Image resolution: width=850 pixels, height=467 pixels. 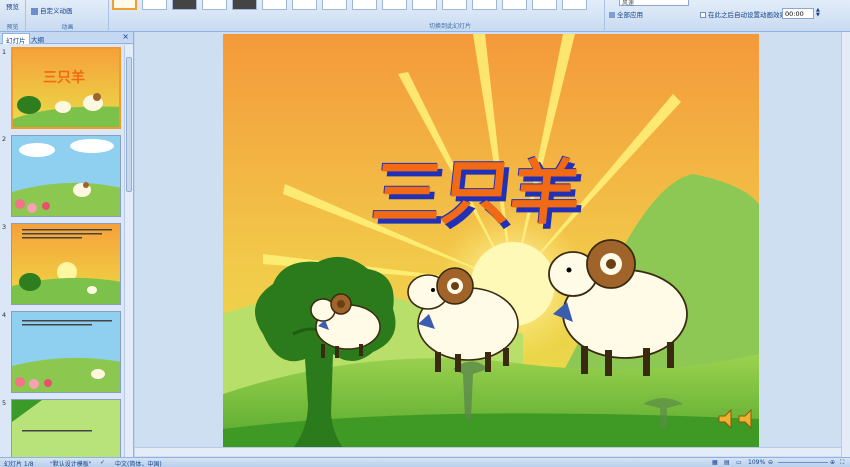 I want to click on checkbox-icon, so click(x=703, y=15).